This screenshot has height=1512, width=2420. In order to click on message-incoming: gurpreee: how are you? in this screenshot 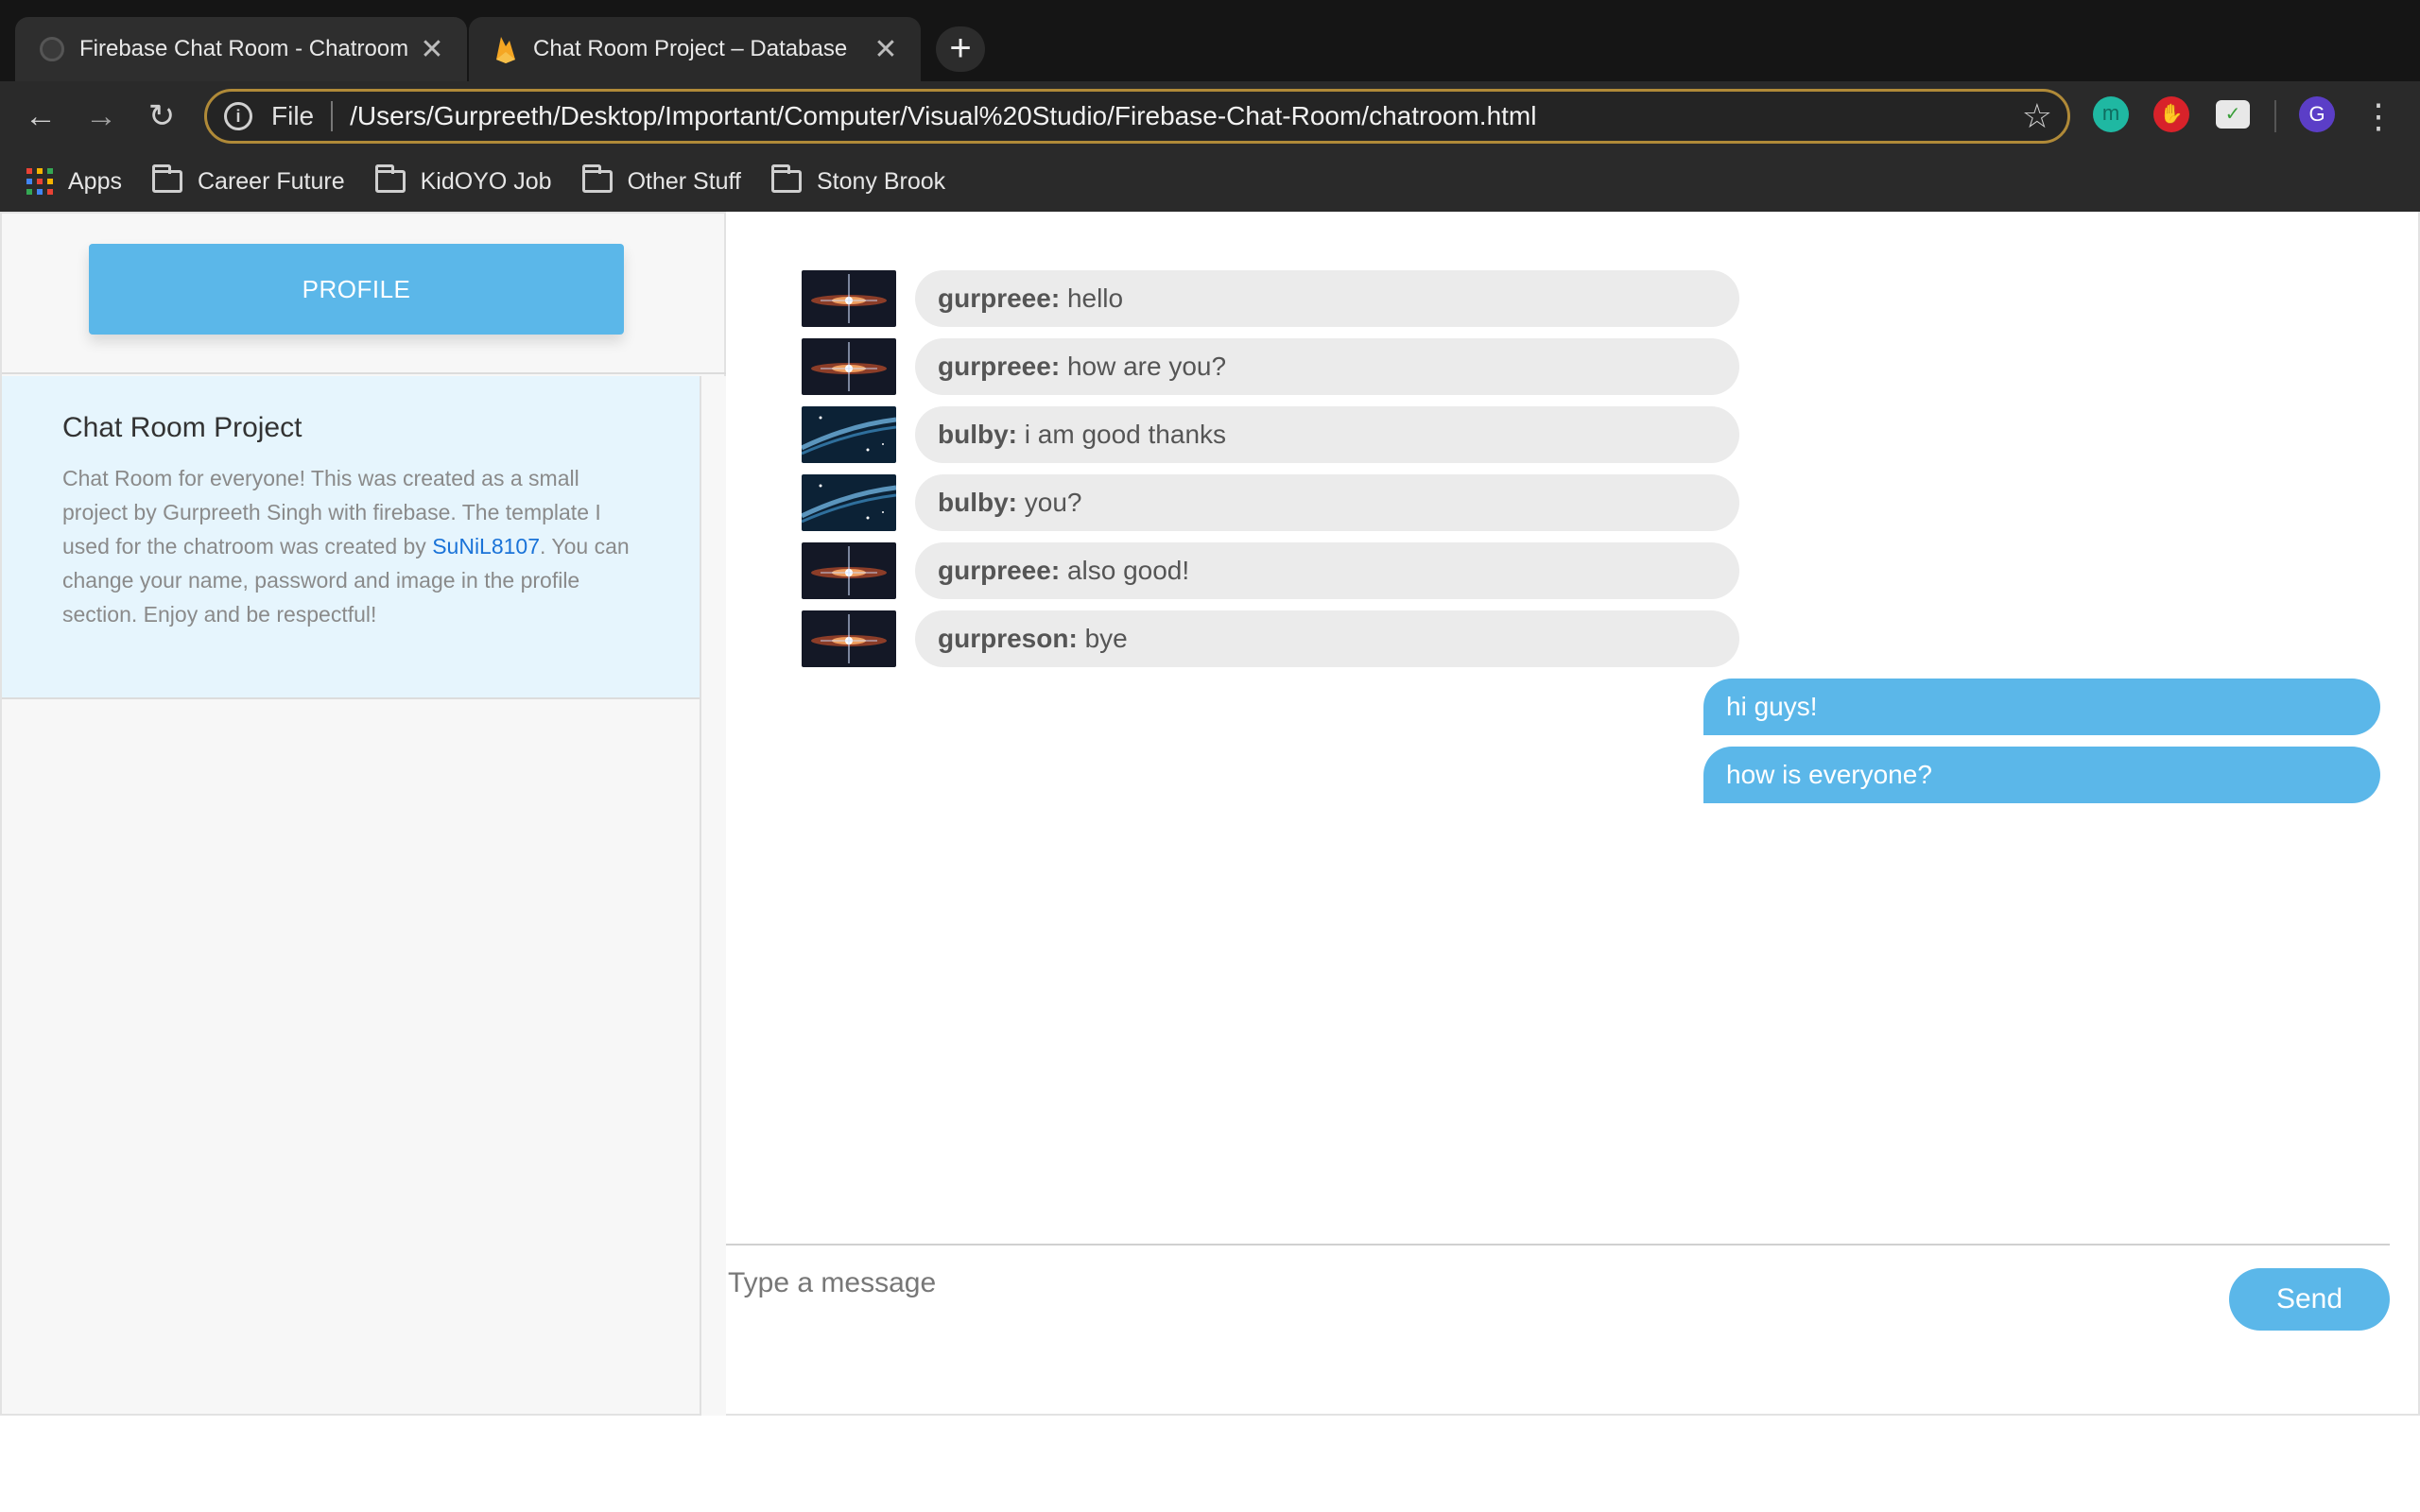, I will do `click(1270, 366)`.